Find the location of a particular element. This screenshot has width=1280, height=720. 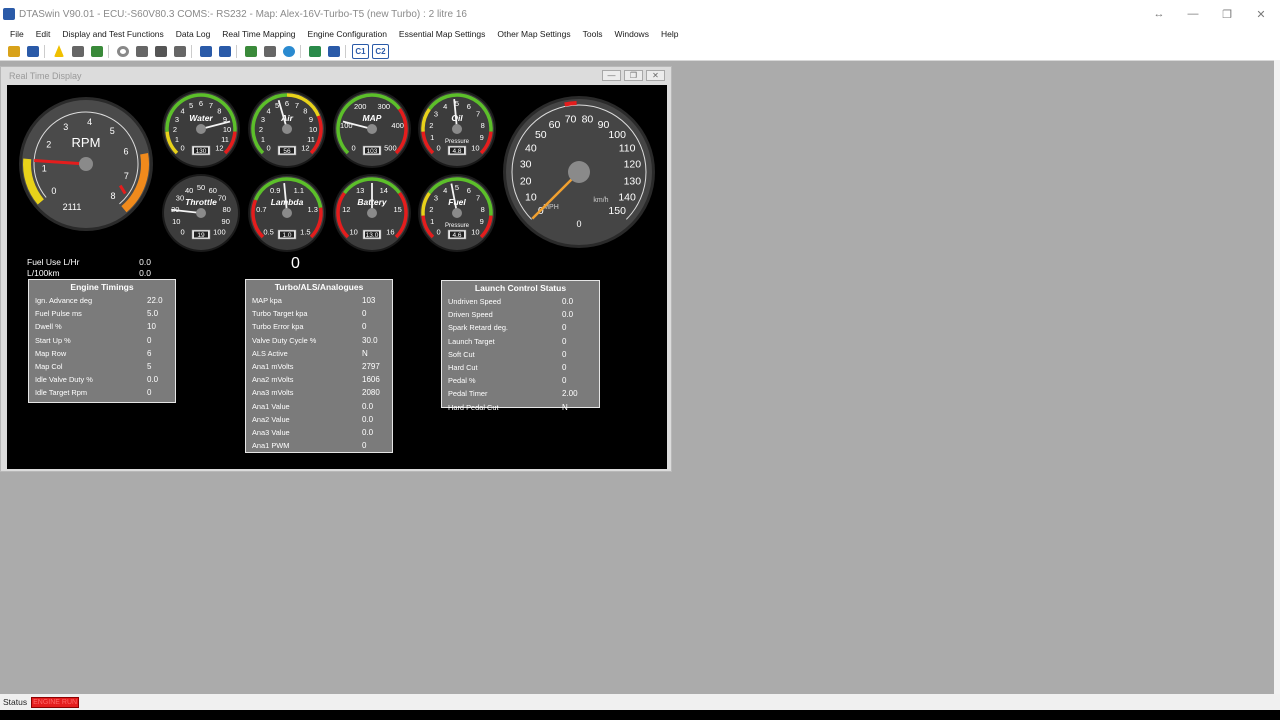

map-tick-label: 0 is located at coordinates (354, 147).